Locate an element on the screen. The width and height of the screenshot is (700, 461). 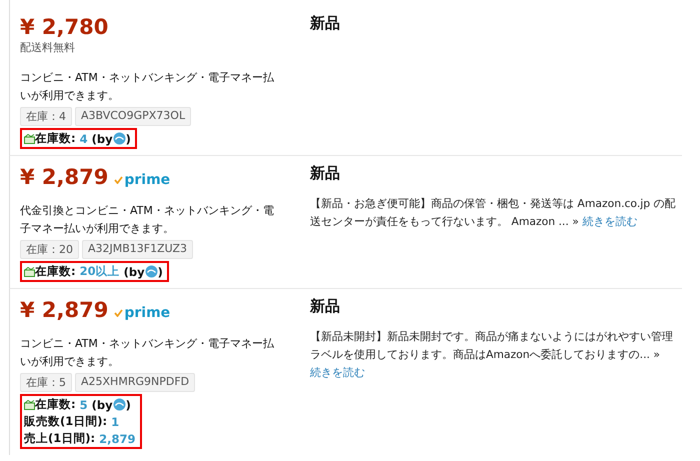
stock-value: 5 is located at coordinates (84, 405).